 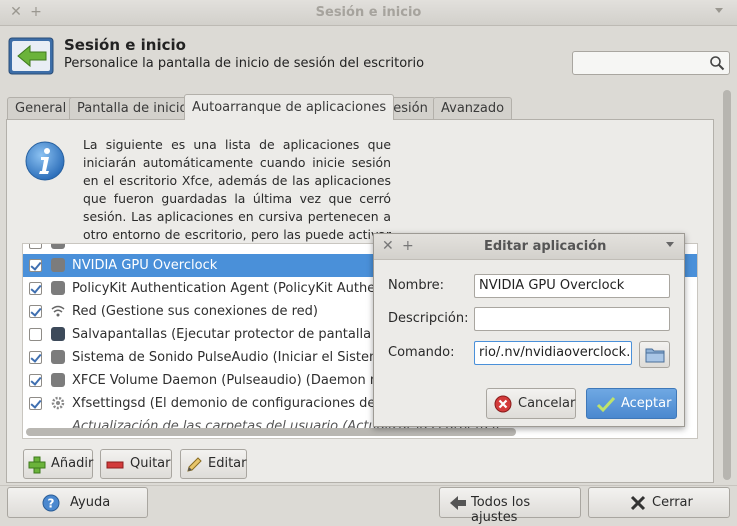 I want to click on command-field: rio/.nv/nvidiaoverclock.sh, so click(x=553, y=353).